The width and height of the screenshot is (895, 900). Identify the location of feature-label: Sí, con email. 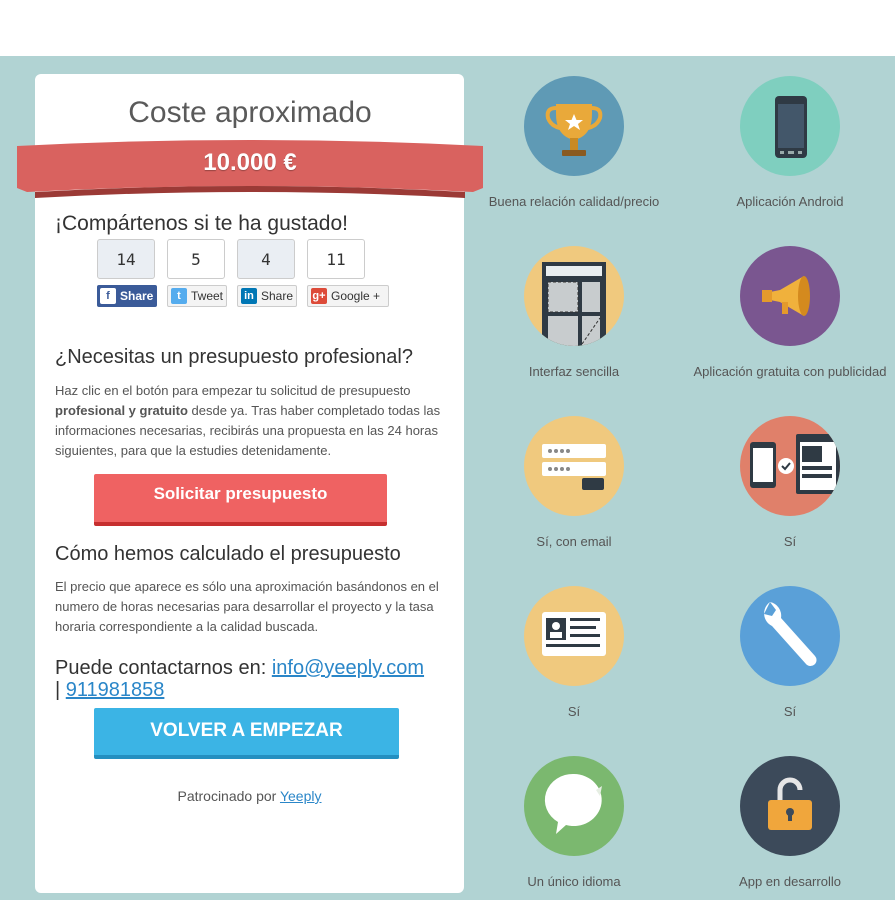
(574, 541).